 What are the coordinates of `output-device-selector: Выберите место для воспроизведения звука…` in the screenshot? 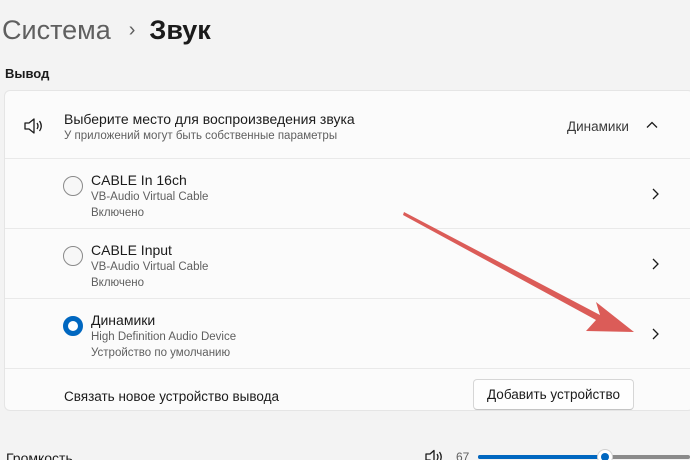 It's located at (347, 125).